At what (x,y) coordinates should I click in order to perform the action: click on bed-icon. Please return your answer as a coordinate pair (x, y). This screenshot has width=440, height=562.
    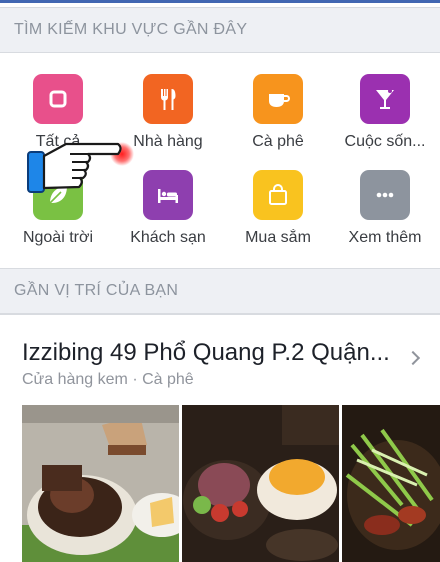
    Looking at the image, I should click on (168, 195).